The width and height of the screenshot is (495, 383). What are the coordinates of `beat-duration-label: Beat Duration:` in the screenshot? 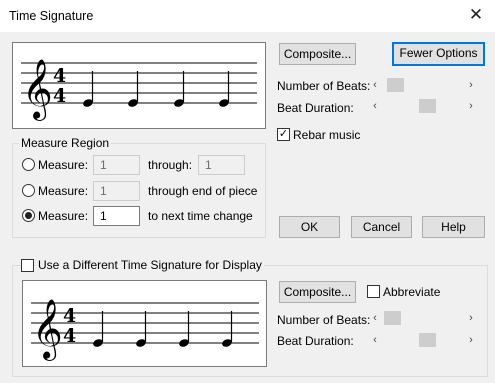 It's located at (315, 108).